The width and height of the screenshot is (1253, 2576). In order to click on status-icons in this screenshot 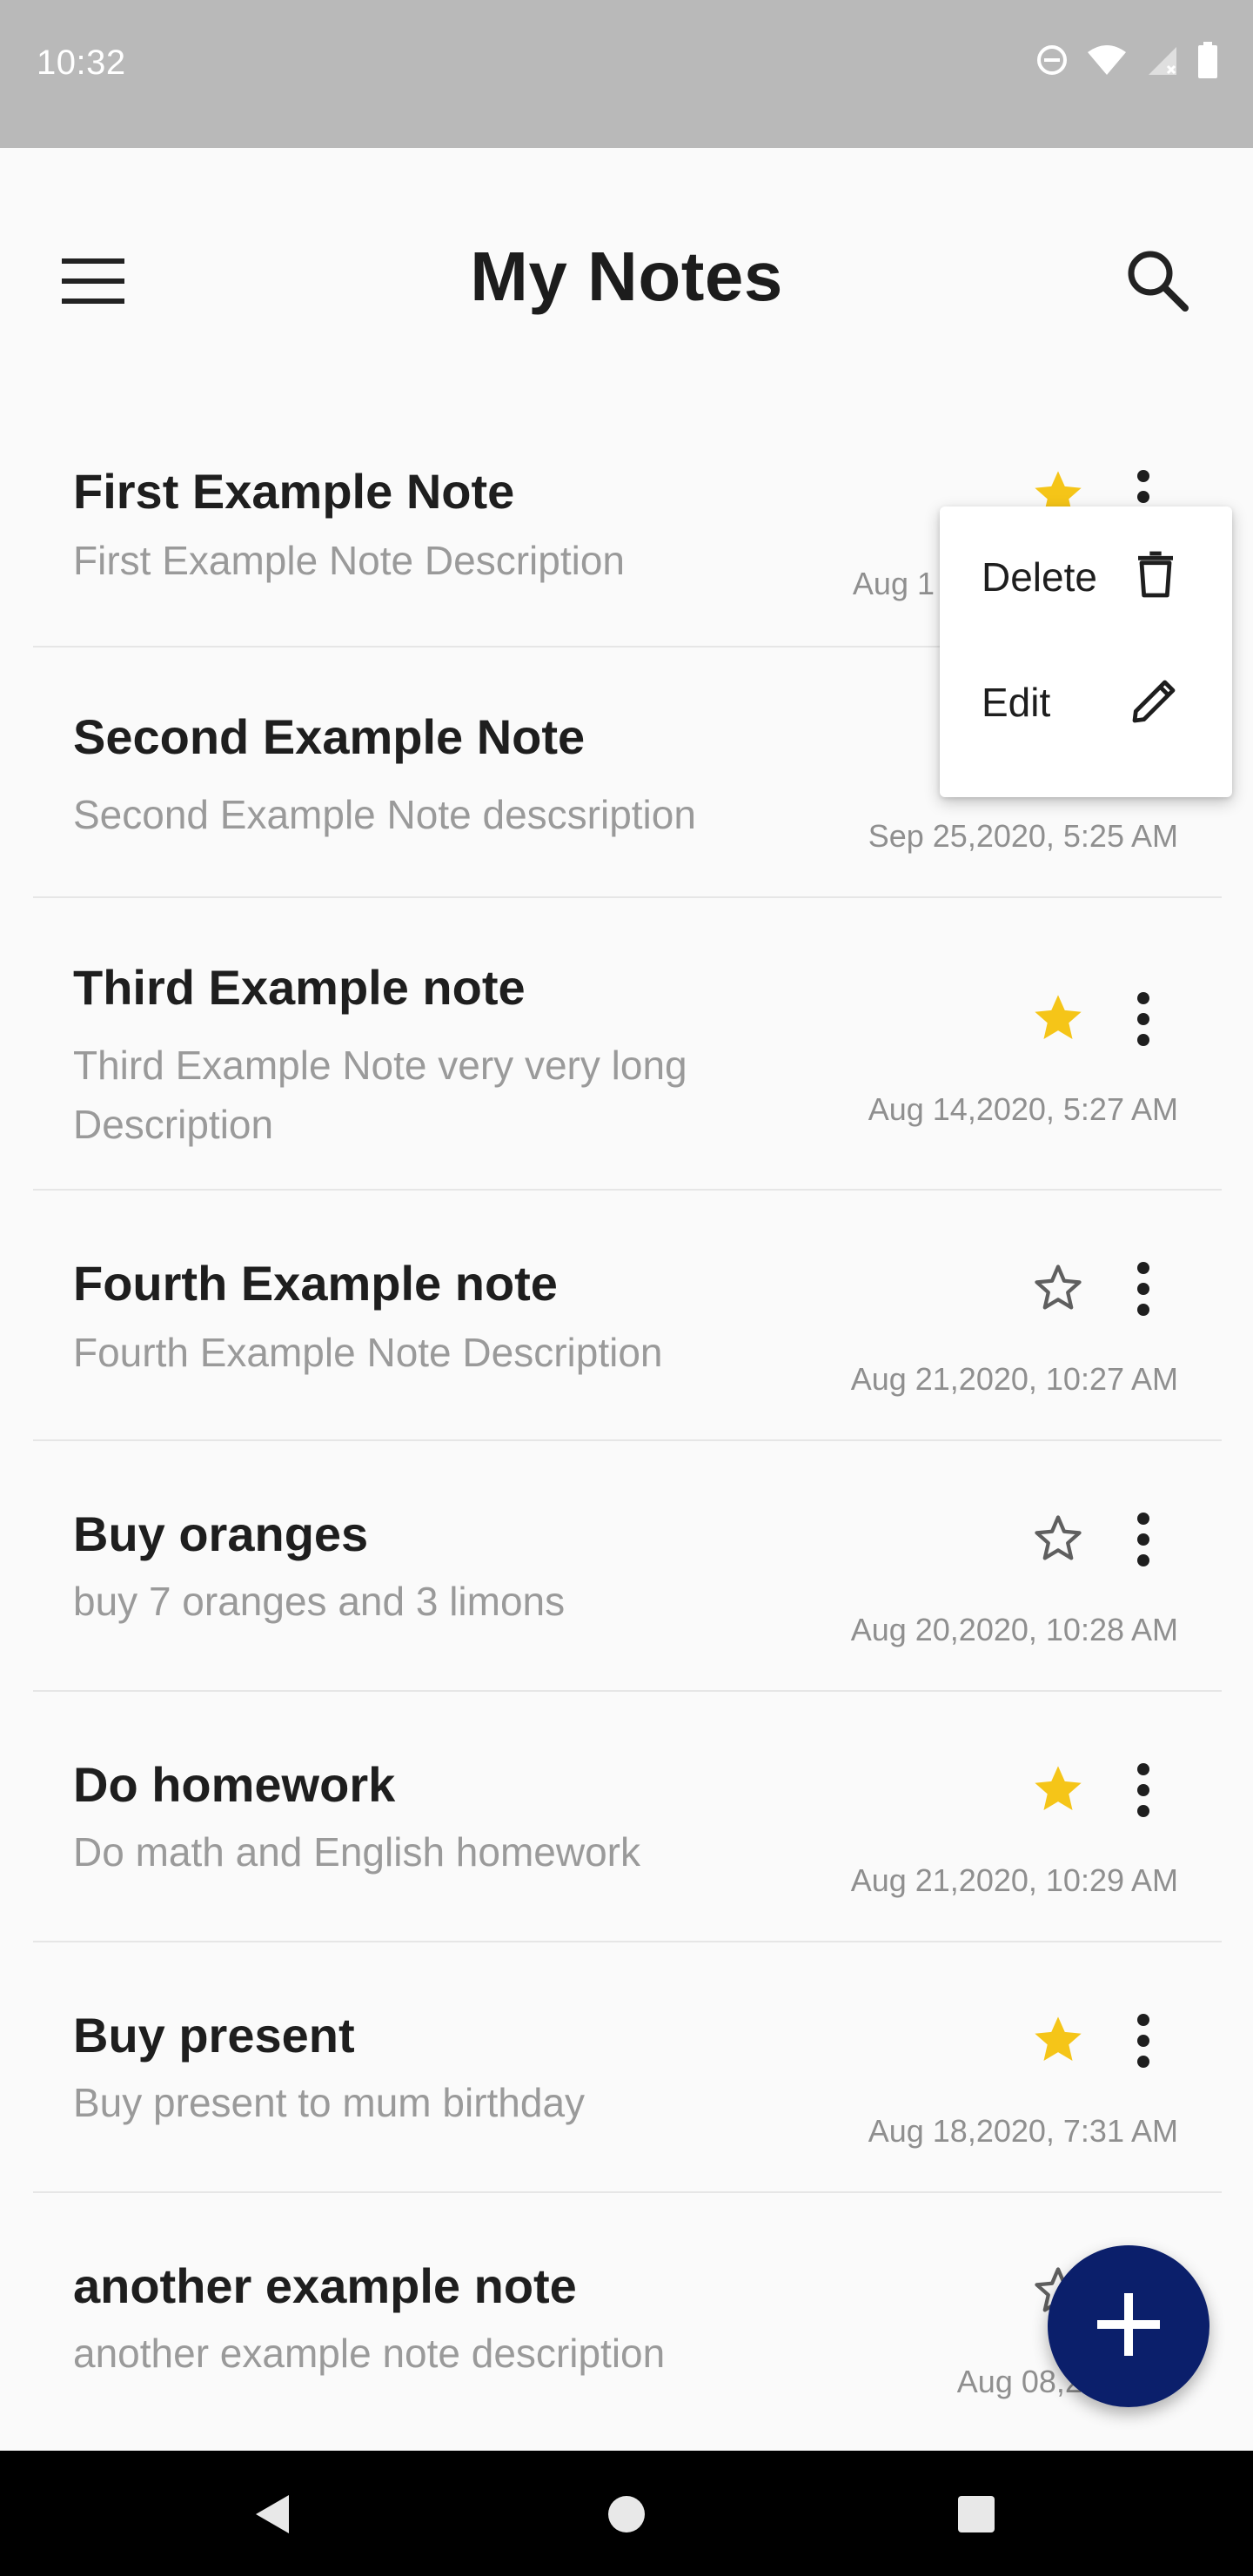, I will do `click(1126, 60)`.